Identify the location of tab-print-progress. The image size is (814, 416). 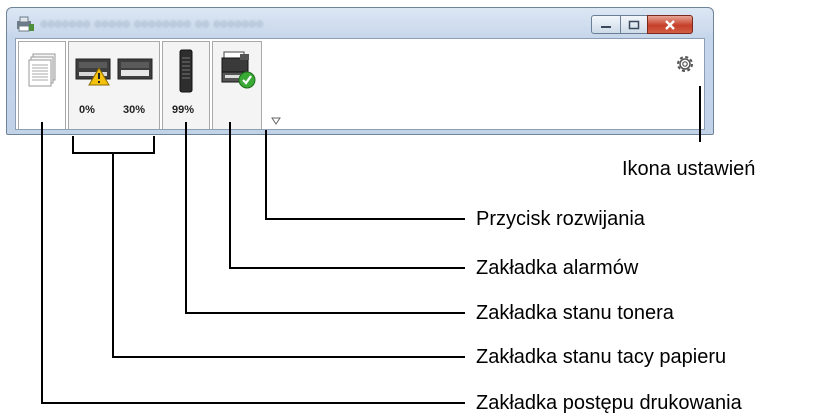
(42, 85).